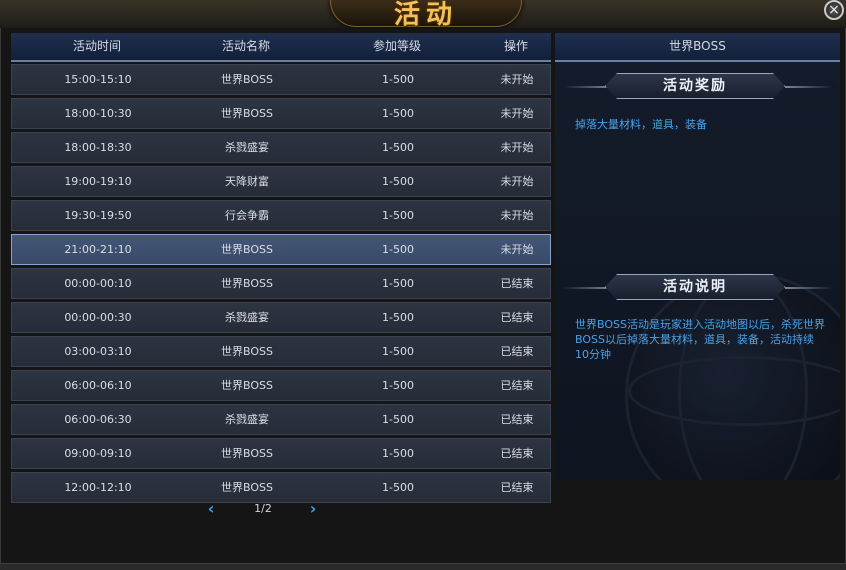 This screenshot has height=570, width=846. Describe the element at coordinates (281, 453) in the screenshot. I see `table-row: 09:00-09:10 世界BOSS 1-500 已结束` at that location.